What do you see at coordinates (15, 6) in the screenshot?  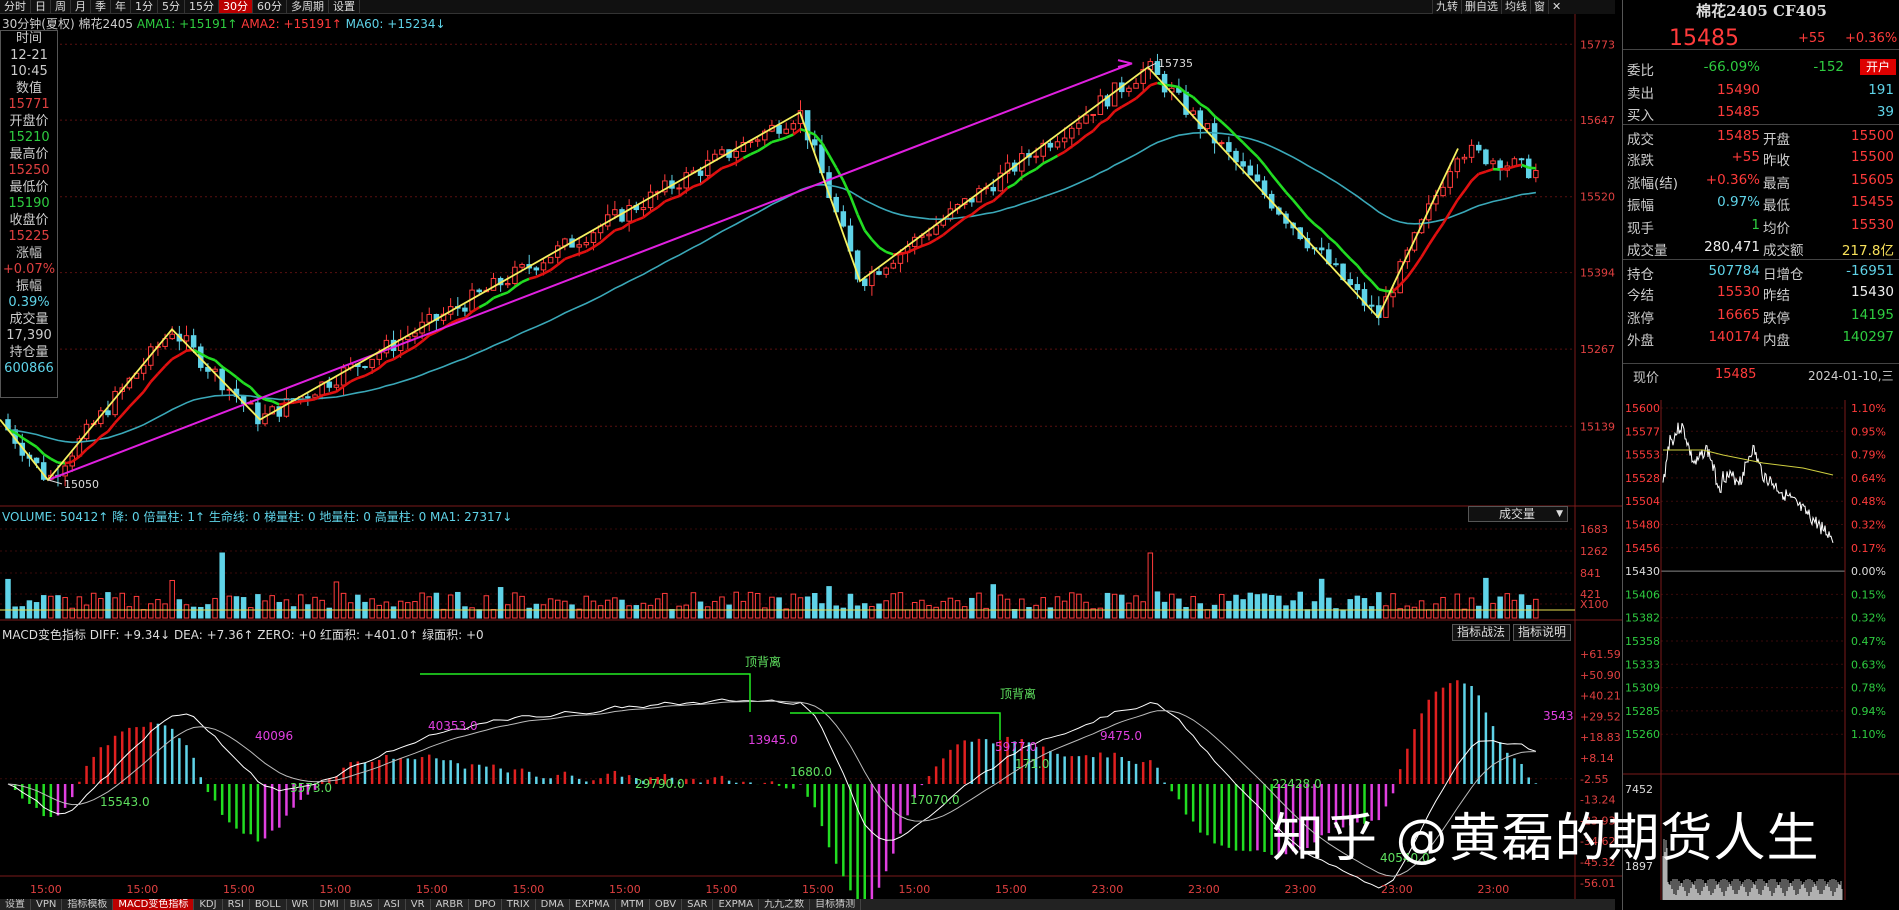 I see `period-tab-0: 分时` at bounding box center [15, 6].